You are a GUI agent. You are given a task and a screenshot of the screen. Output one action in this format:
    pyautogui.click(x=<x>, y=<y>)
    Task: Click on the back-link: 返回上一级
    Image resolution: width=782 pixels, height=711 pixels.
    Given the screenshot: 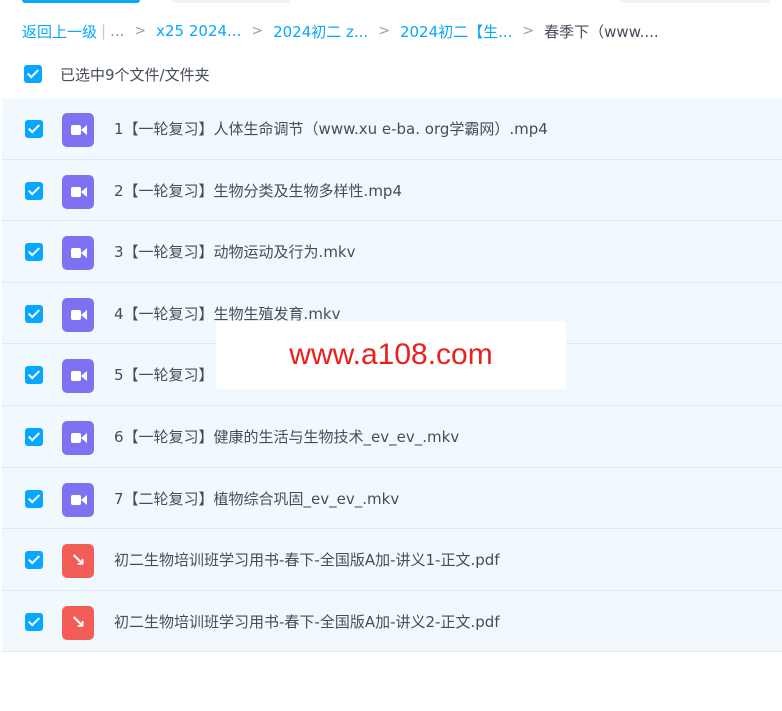 What is the action you would take?
    pyautogui.click(x=59, y=31)
    